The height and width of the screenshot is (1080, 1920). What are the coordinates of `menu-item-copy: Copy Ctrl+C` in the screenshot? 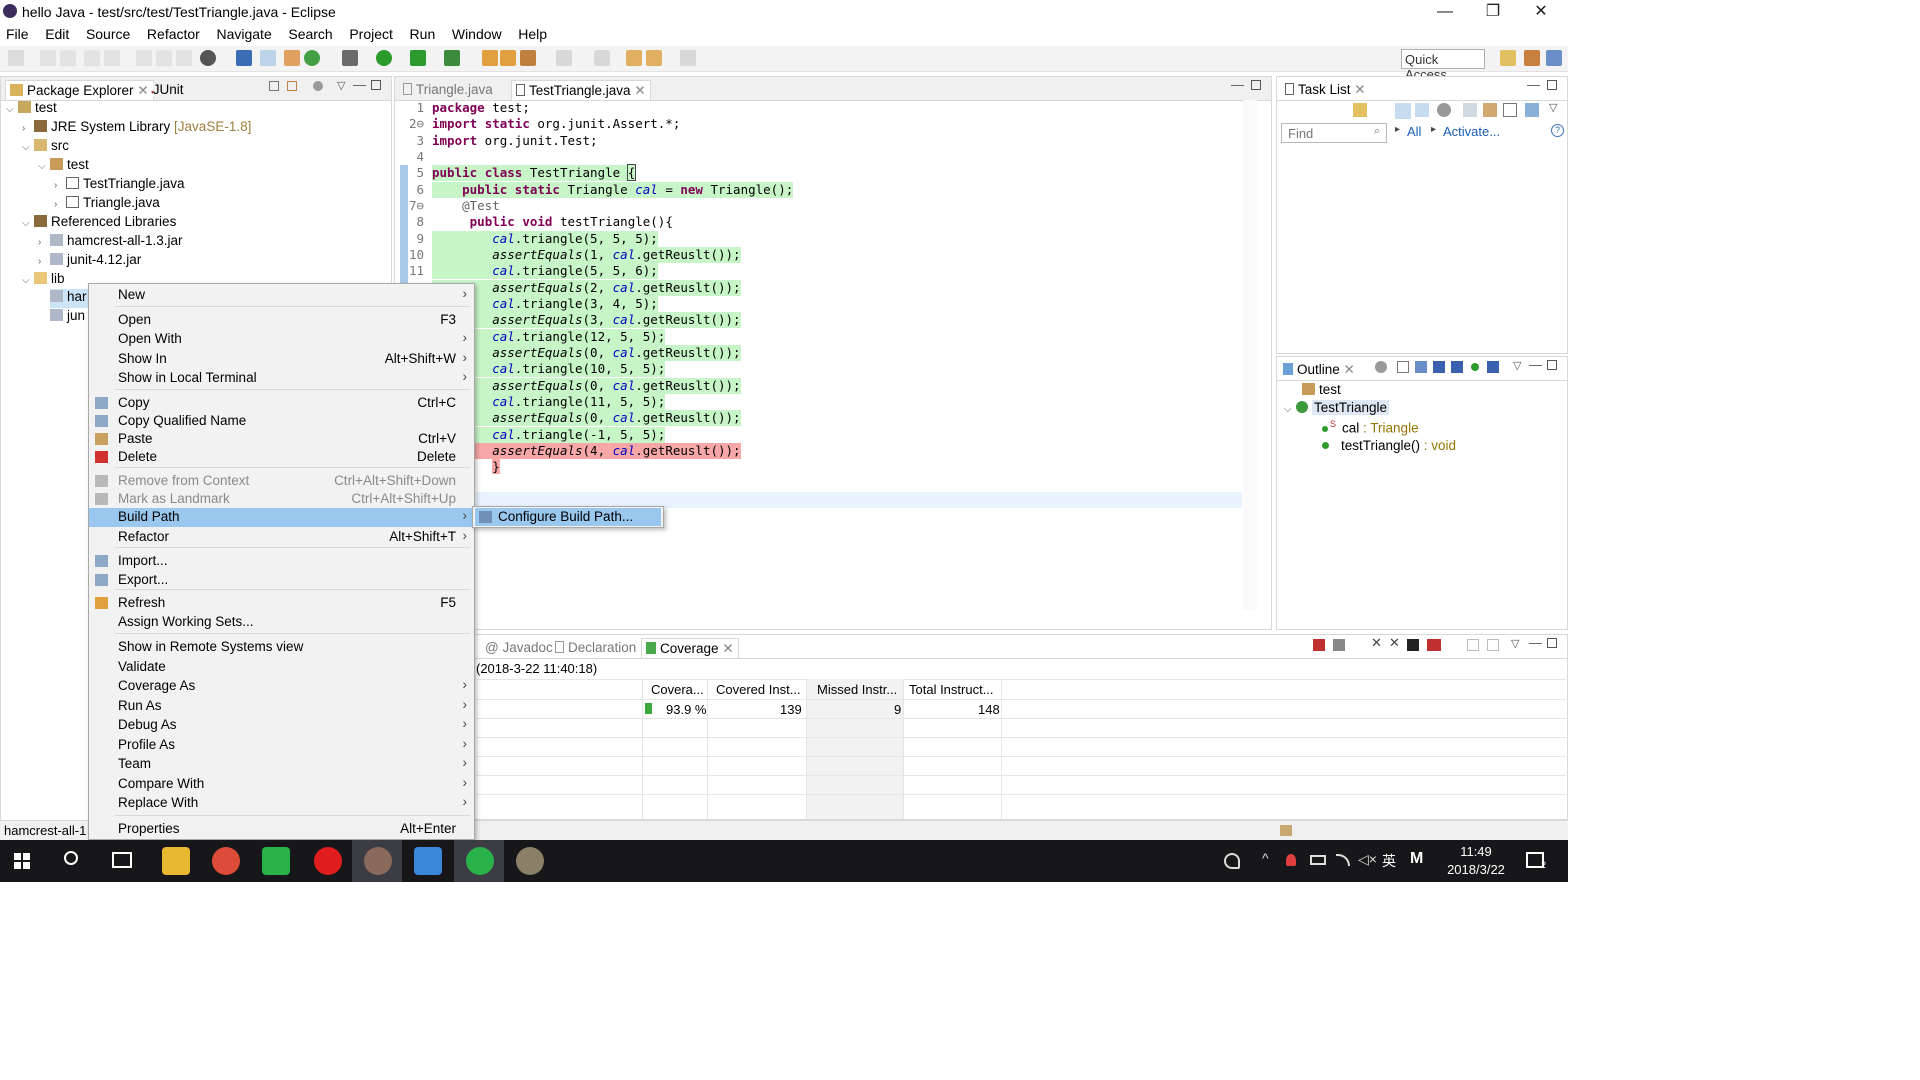 It's located at (281, 403).